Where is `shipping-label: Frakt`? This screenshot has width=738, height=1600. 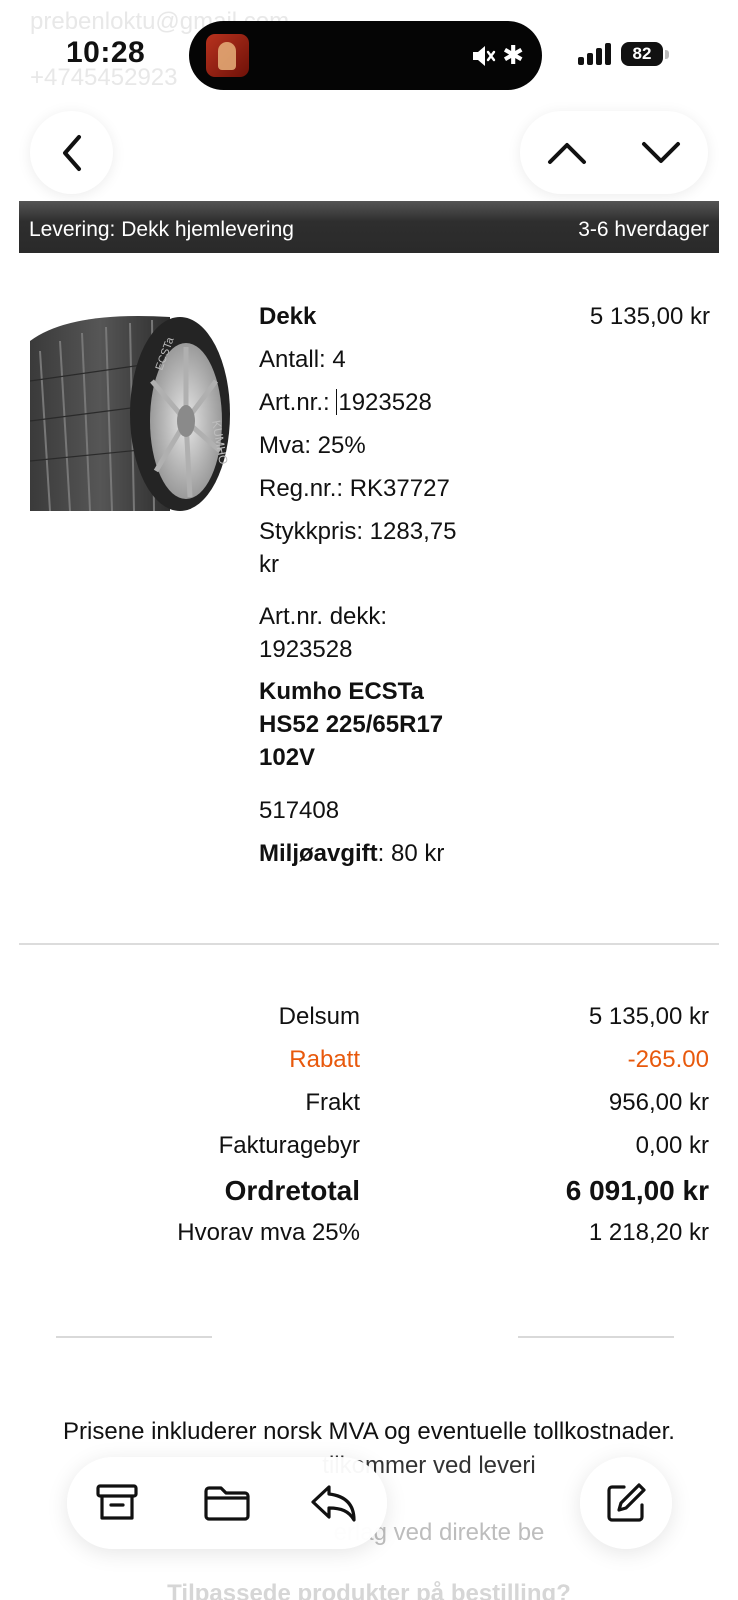
shipping-label: Frakt is located at coordinates (332, 1102).